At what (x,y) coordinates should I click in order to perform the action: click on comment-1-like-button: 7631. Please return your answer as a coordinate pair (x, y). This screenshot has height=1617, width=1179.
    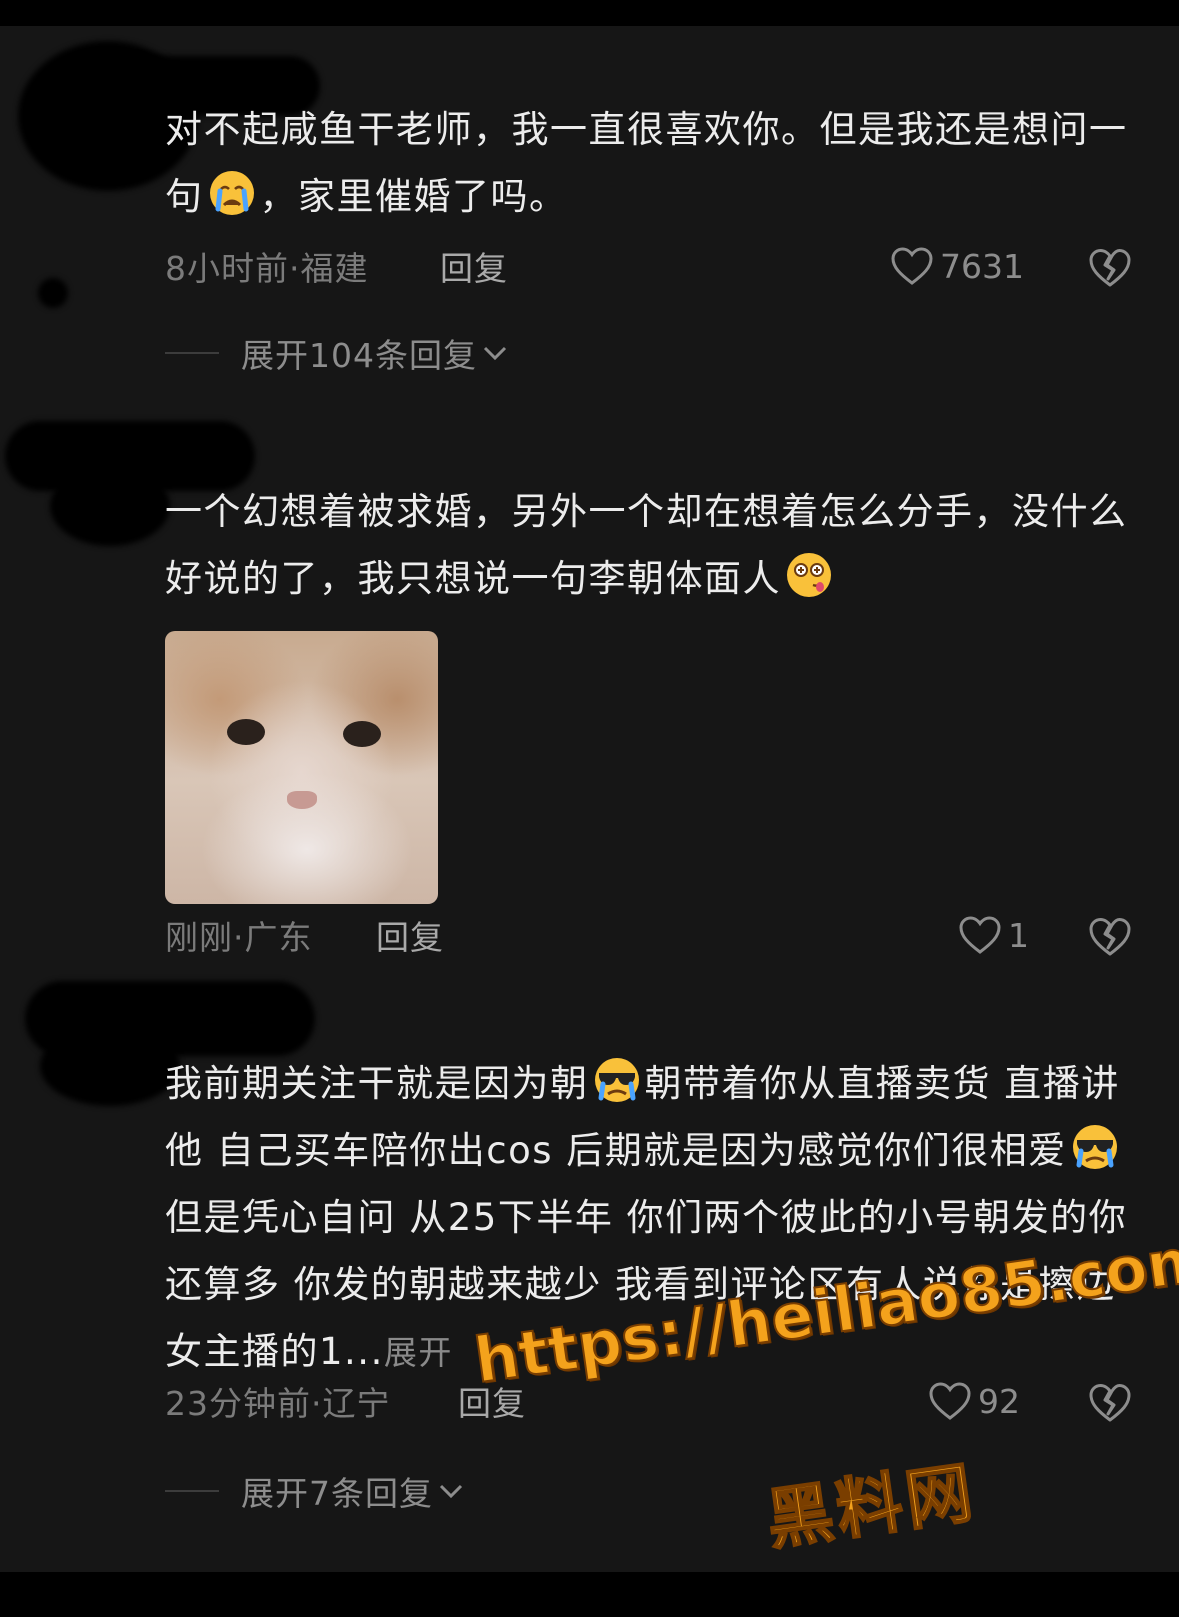
    Looking at the image, I should click on (957, 266).